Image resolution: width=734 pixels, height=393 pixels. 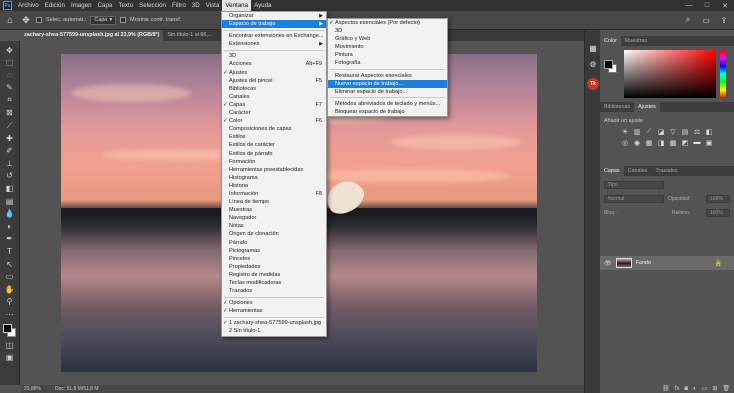 What do you see at coordinates (213, 5) in the screenshot?
I see `menu-vista: Vista` at bounding box center [213, 5].